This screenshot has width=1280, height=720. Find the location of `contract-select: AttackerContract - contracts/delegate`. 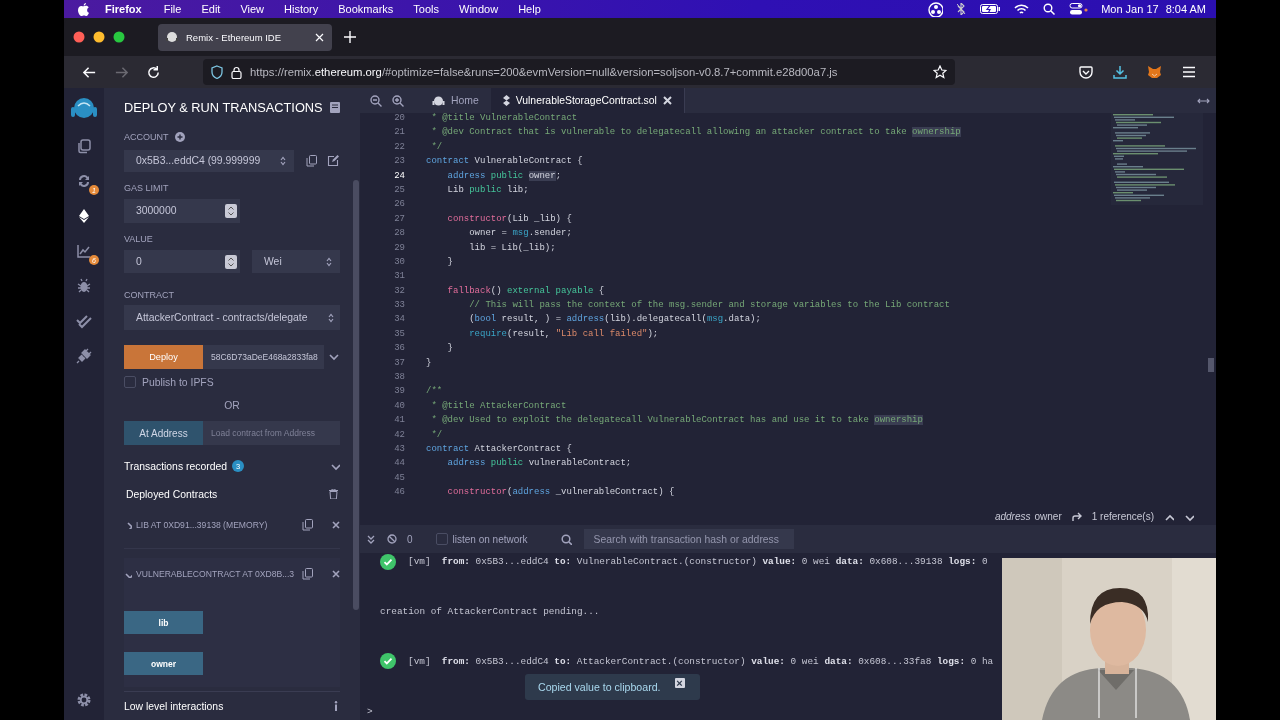

contract-select: AttackerContract - contracts/delegate is located at coordinates (232, 318).